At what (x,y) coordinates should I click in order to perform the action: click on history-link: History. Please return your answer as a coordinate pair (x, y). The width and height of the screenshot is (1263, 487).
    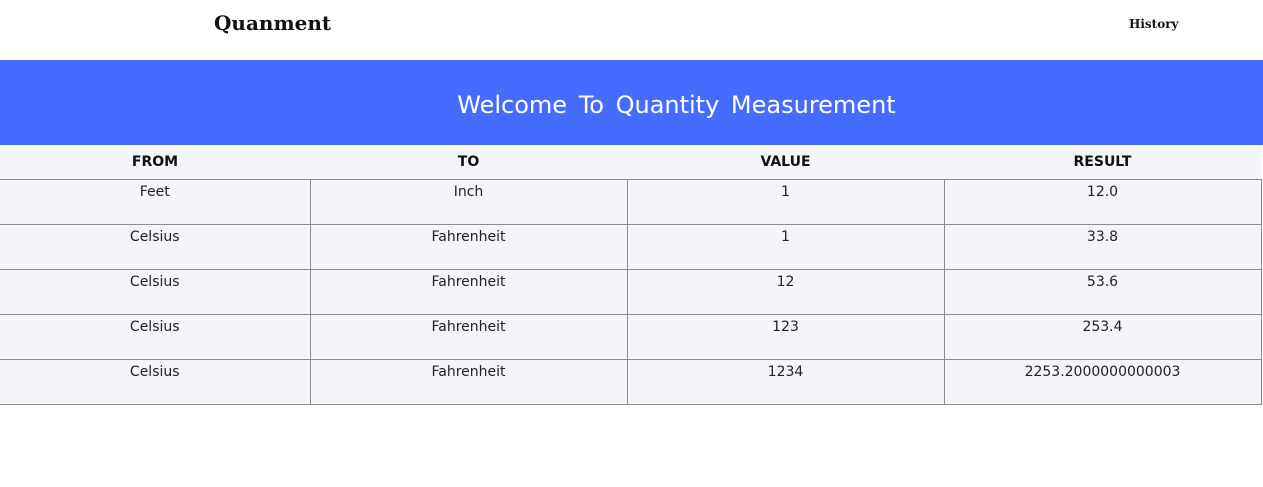
    Looking at the image, I should click on (1154, 24).